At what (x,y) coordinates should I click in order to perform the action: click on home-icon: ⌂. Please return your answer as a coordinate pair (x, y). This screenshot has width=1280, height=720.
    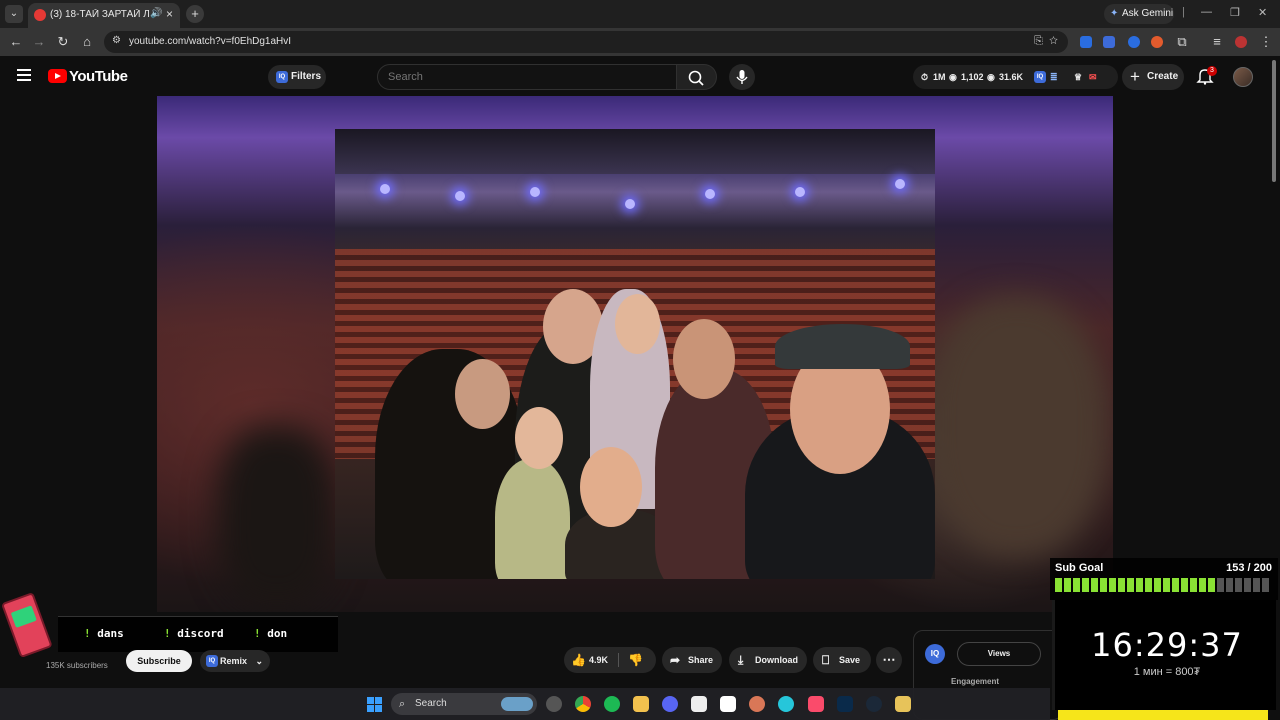
    Looking at the image, I should click on (87, 41).